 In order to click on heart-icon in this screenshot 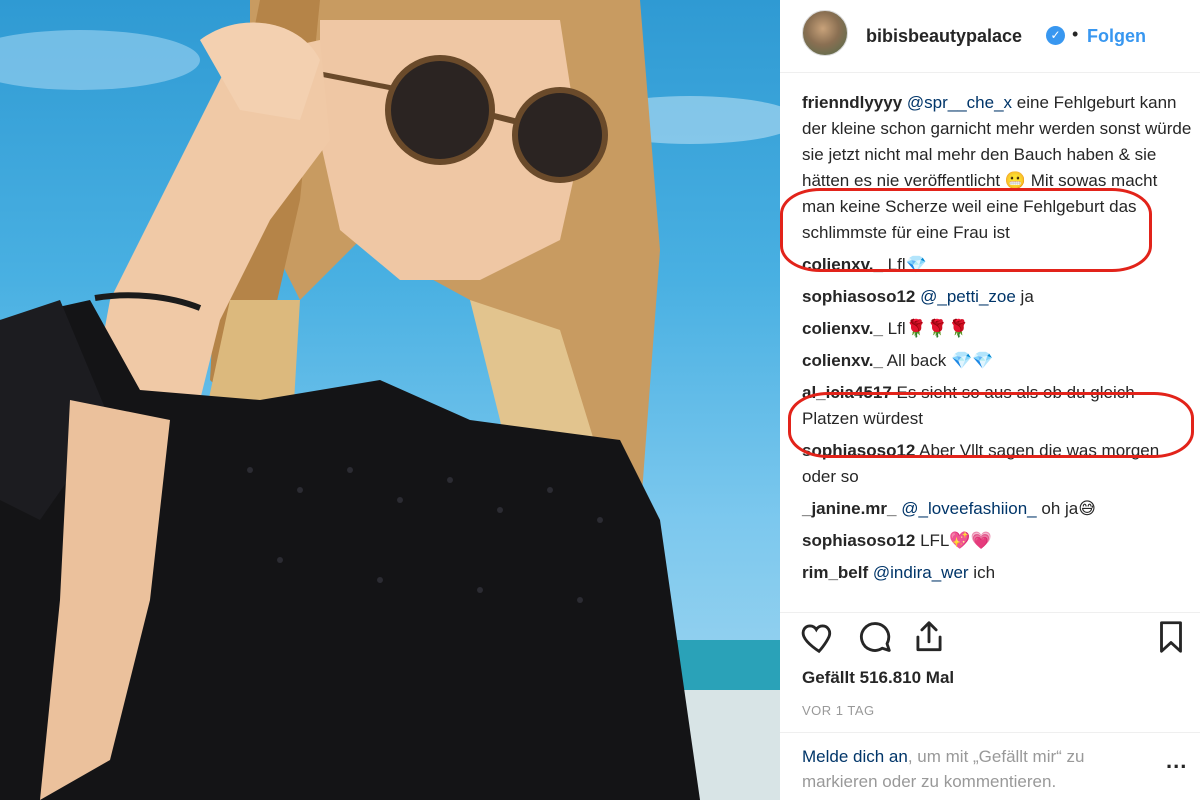, I will do `click(819, 637)`.